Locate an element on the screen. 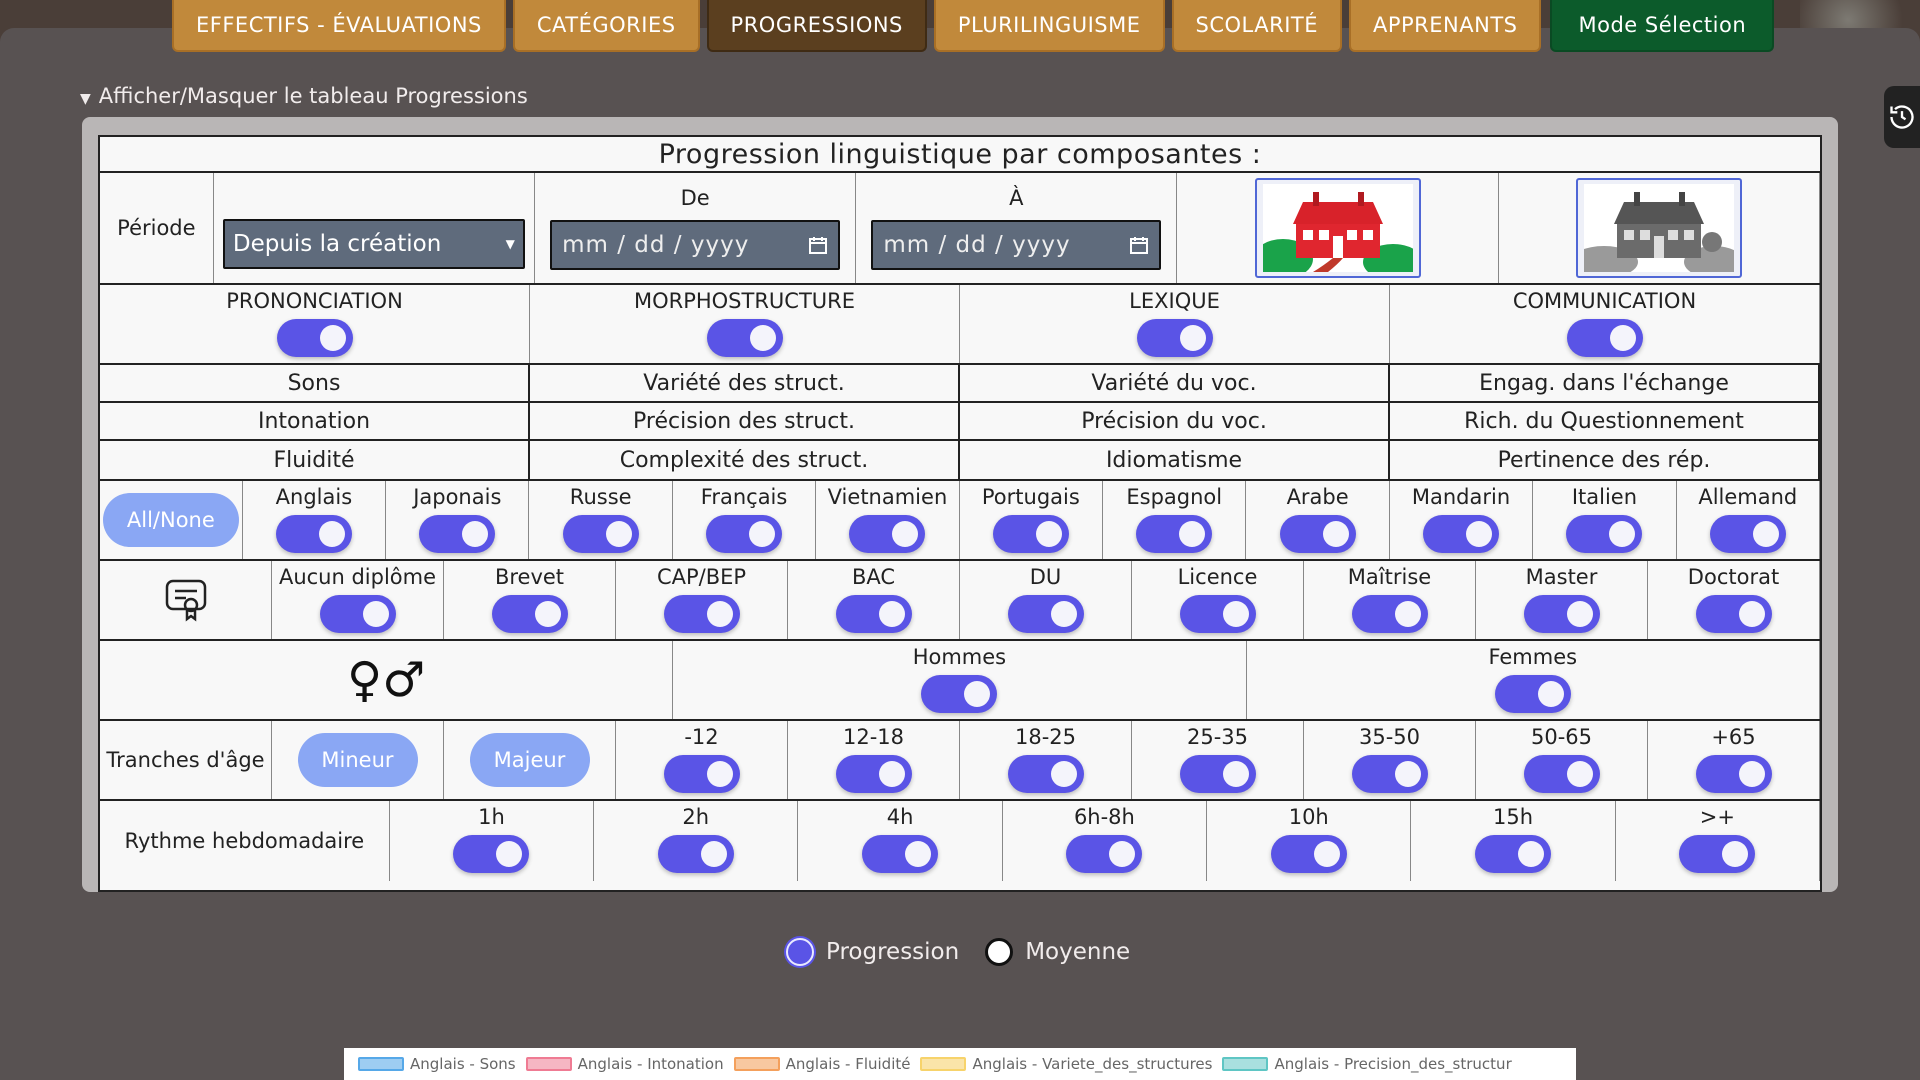 The height and width of the screenshot is (1080, 1920). major-button: Majeur is located at coordinates (529, 760).